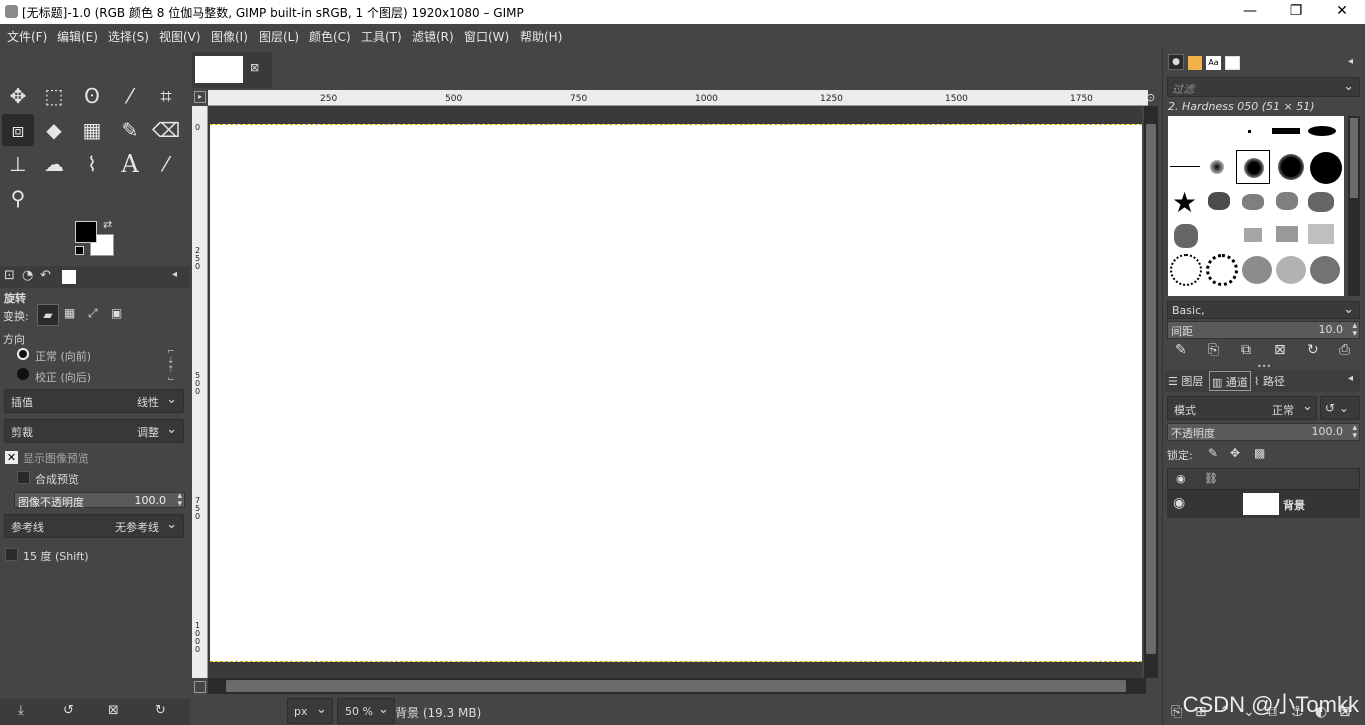  I want to click on open-brush-as-image-icon: ⎙, so click(1344, 350).